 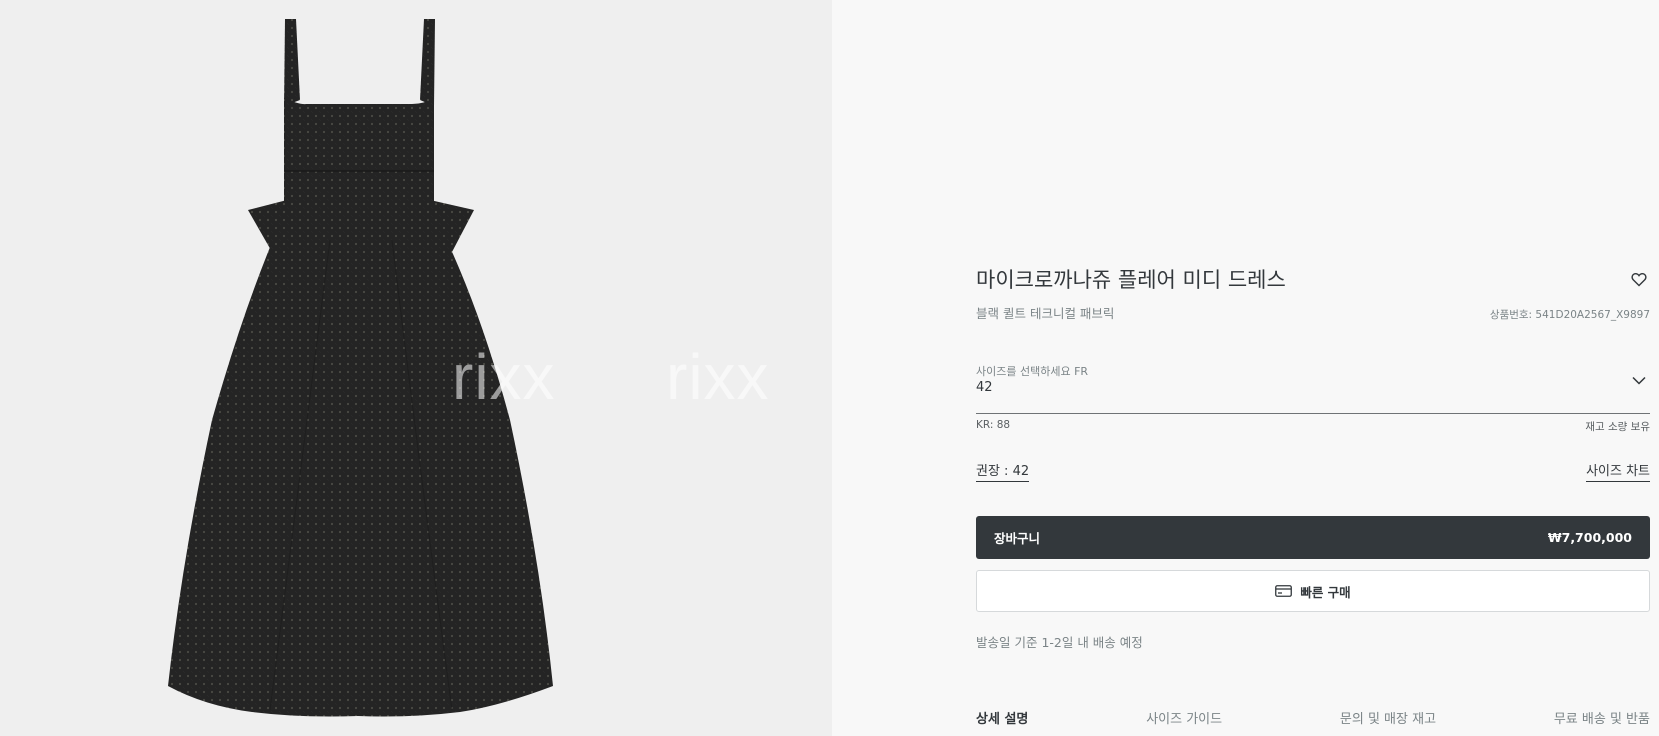 What do you see at coordinates (1313, 279) in the screenshot?
I see `title-row: 마이크로까나쥬 플레어 미디 드레스` at bounding box center [1313, 279].